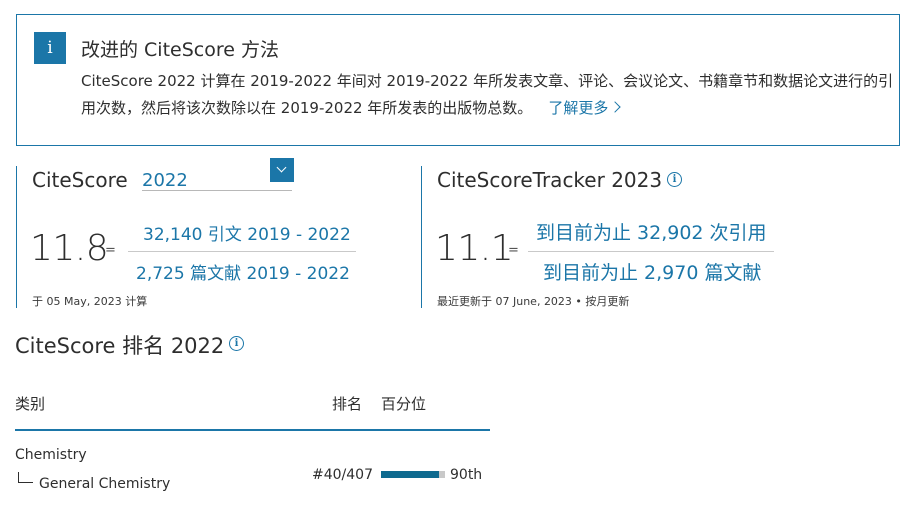  What do you see at coordinates (243, 271) in the screenshot?
I see `citescore-documents-link: 2,725 篇文献 2019 - 2022` at bounding box center [243, 271].